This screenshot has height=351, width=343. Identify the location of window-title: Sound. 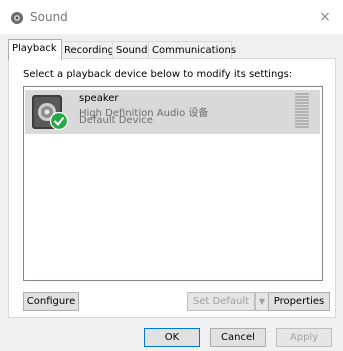
(49, 17).